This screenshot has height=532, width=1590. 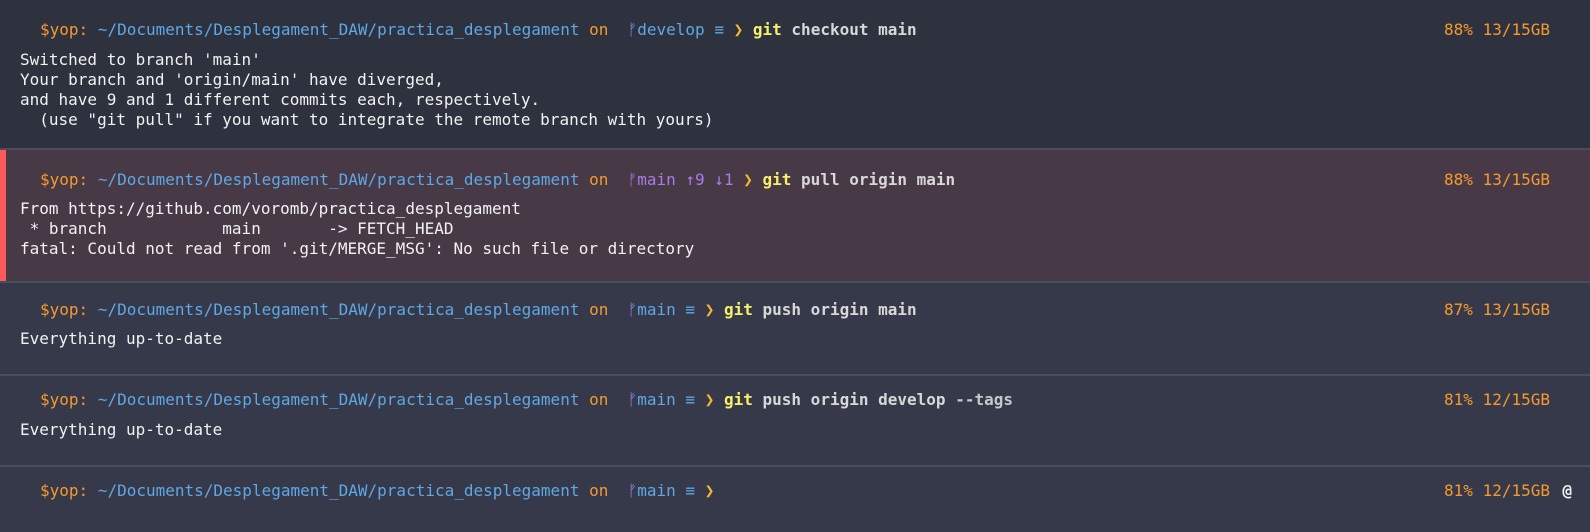 I want to click on command-args: pull origin main, so click(x=878, y=179).